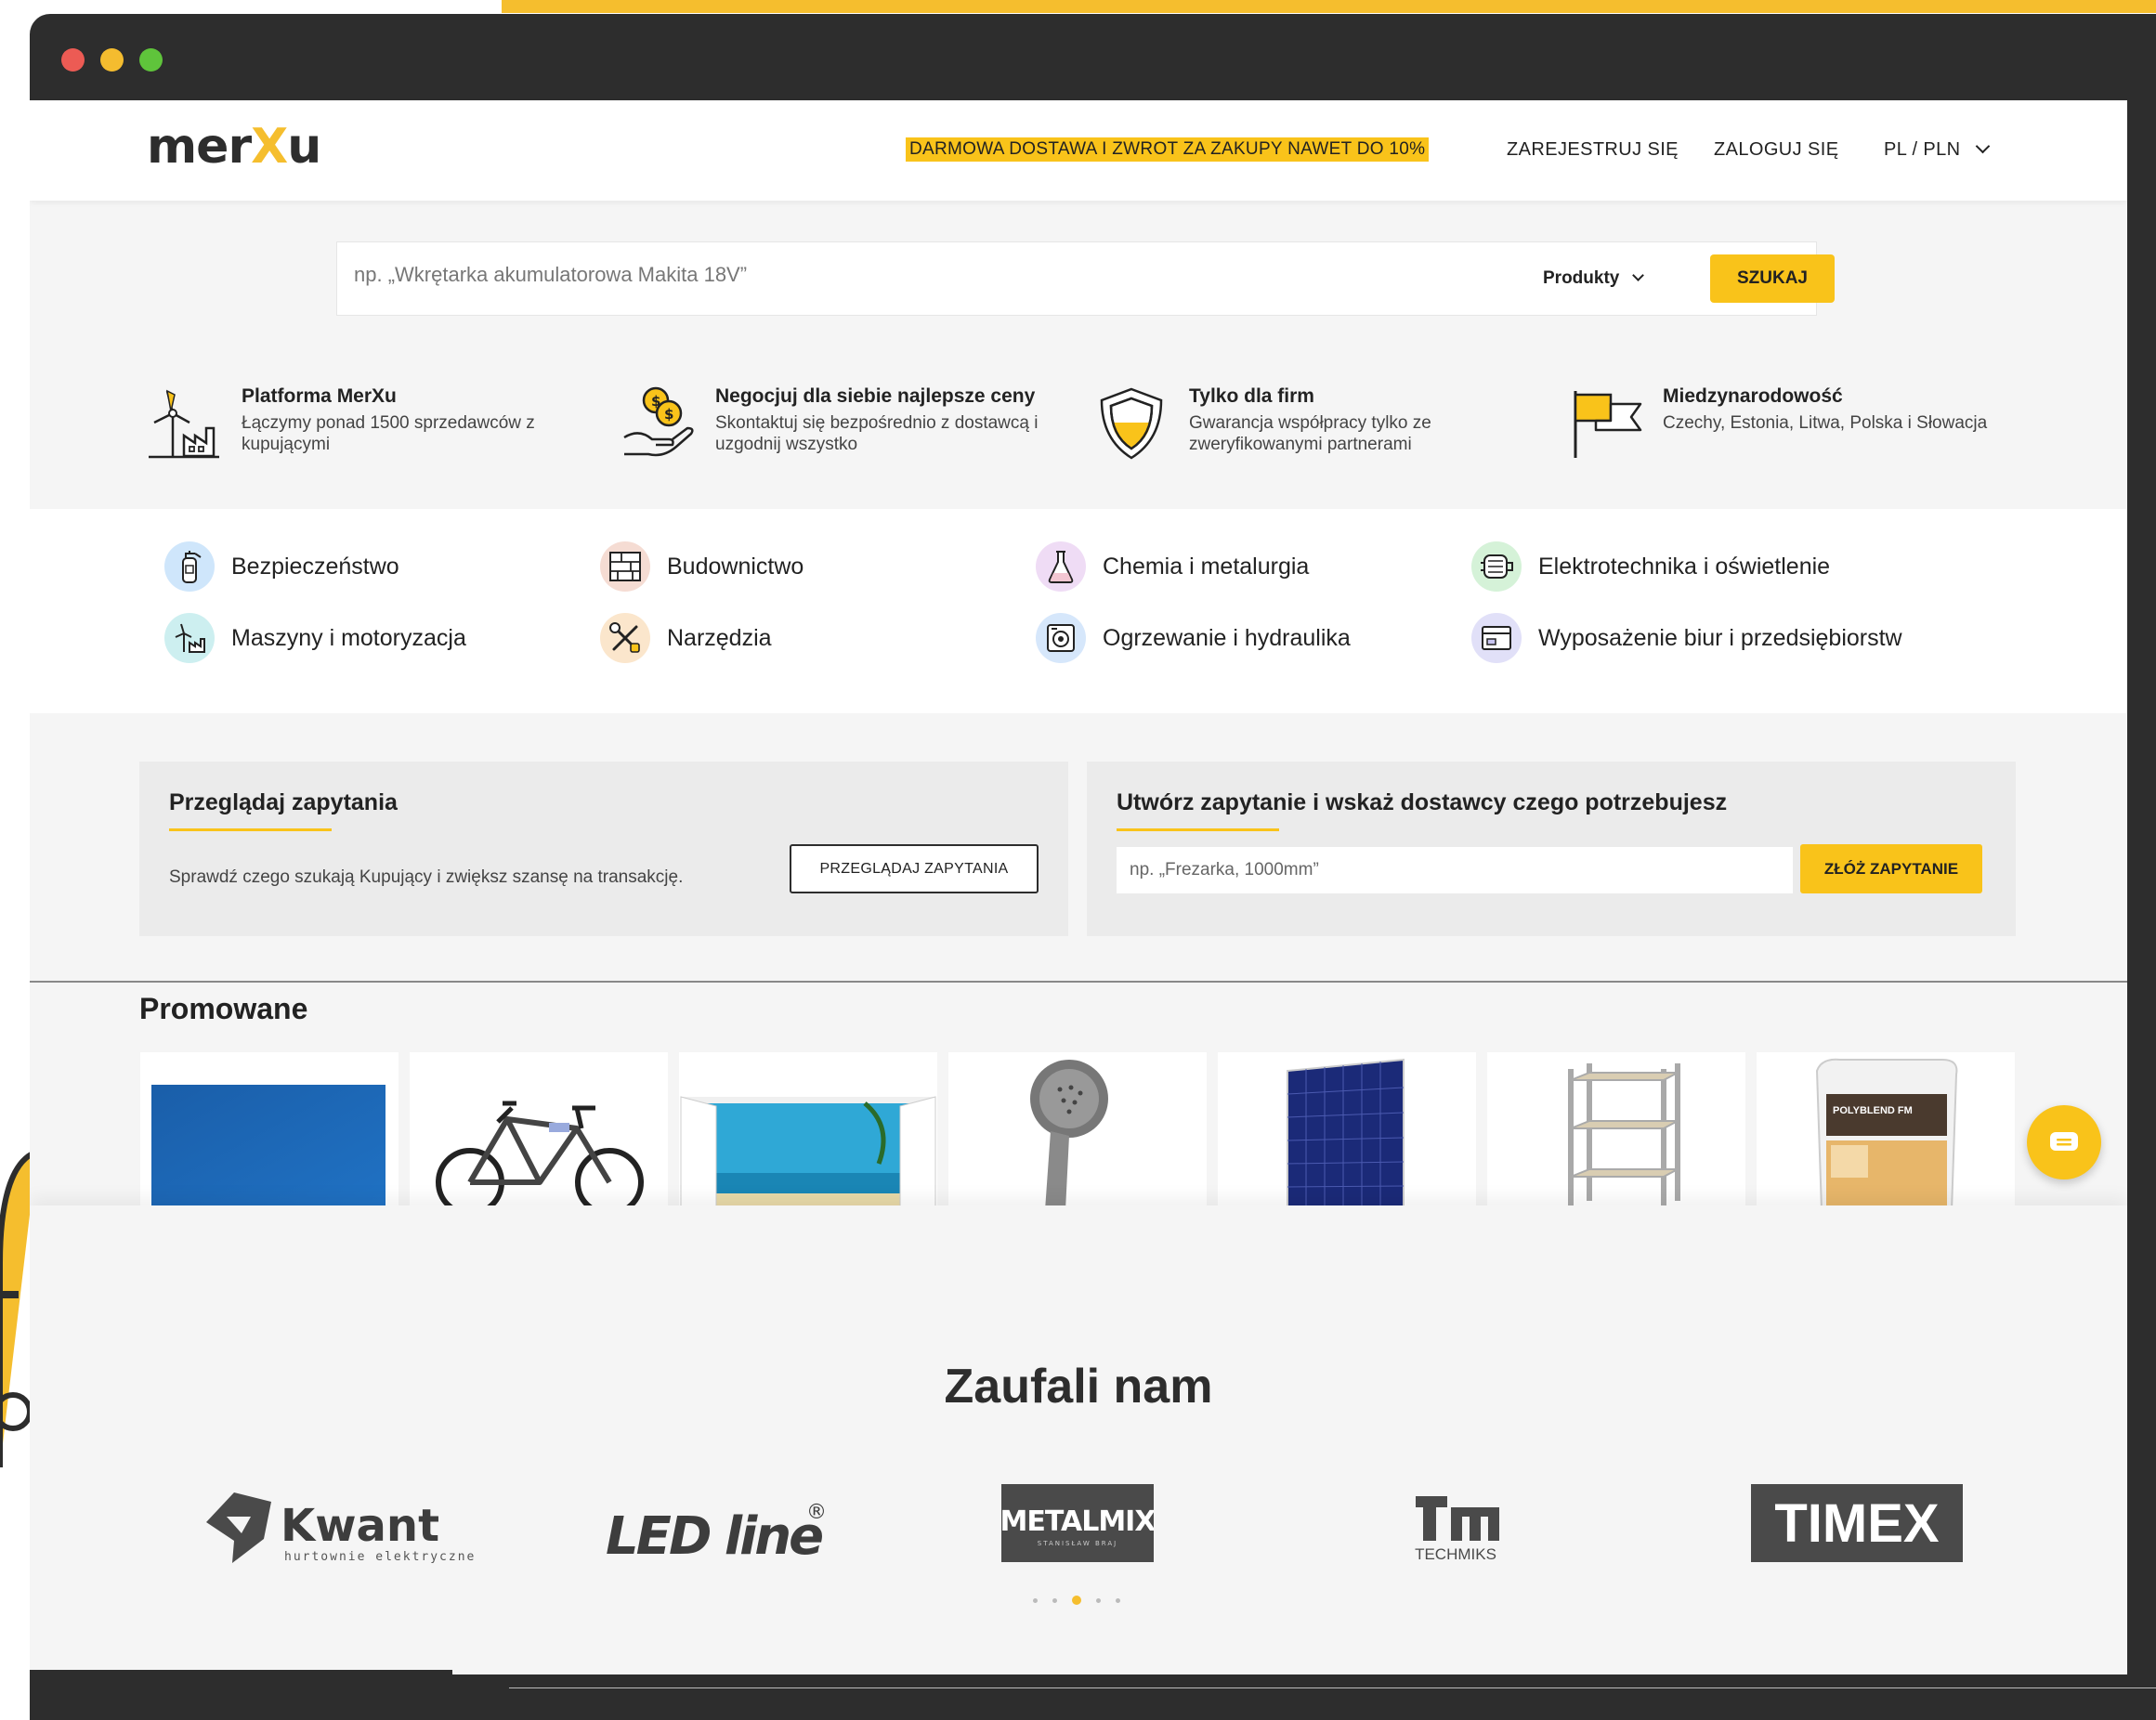  Describe the element at coordinates (1206, 566) in the screenshot. I see `category-label: Chemia i metalurgia` at that location.